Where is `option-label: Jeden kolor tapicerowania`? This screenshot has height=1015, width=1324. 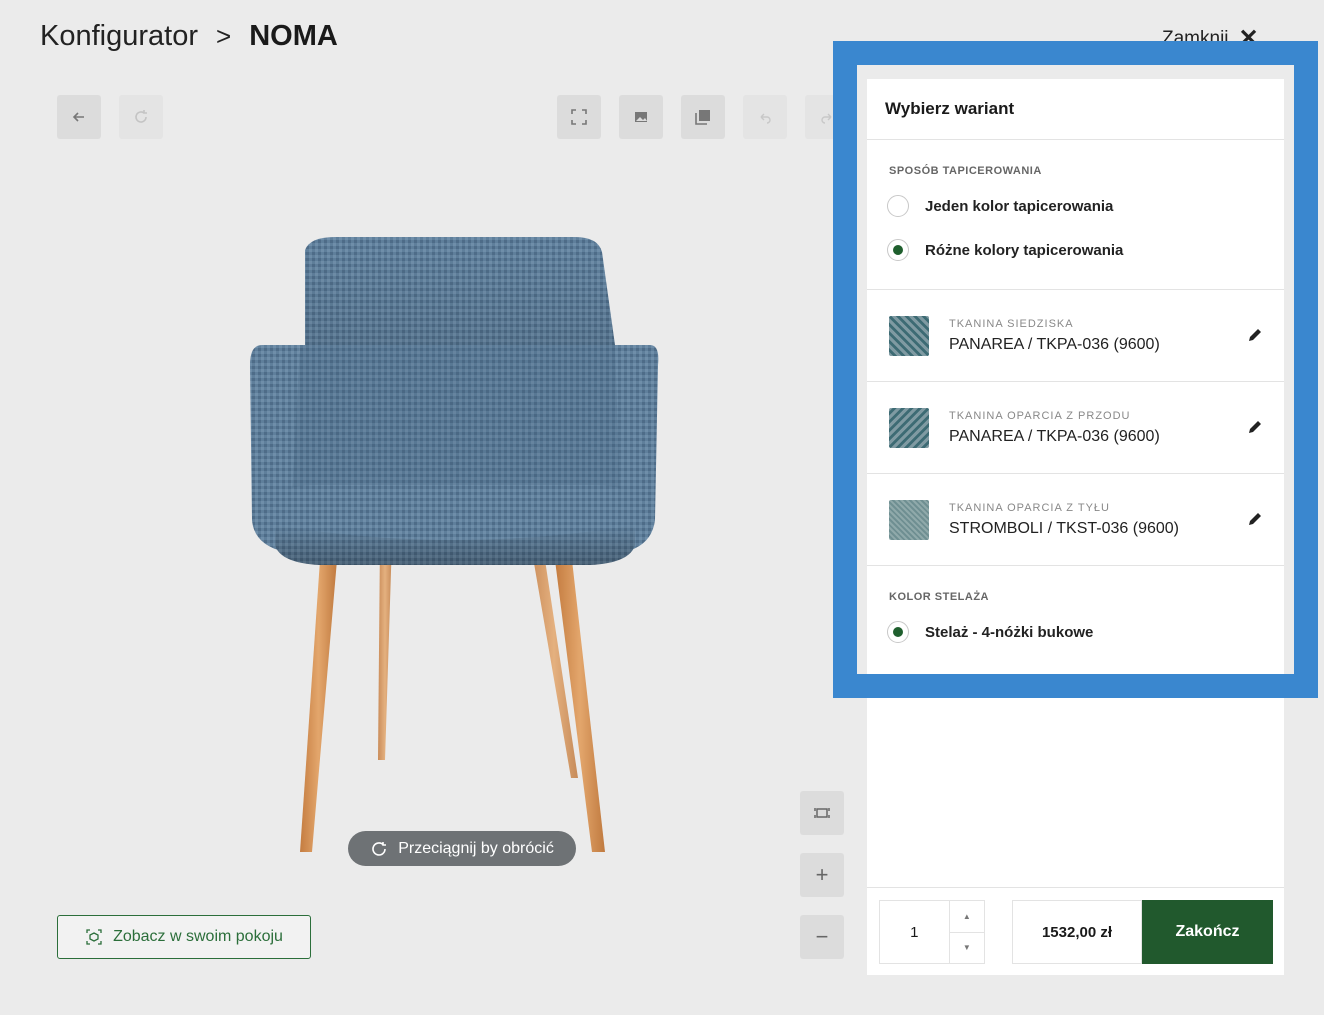 option-label: Jeden kolor tapicerowania is located at coordinates (1019, 206).